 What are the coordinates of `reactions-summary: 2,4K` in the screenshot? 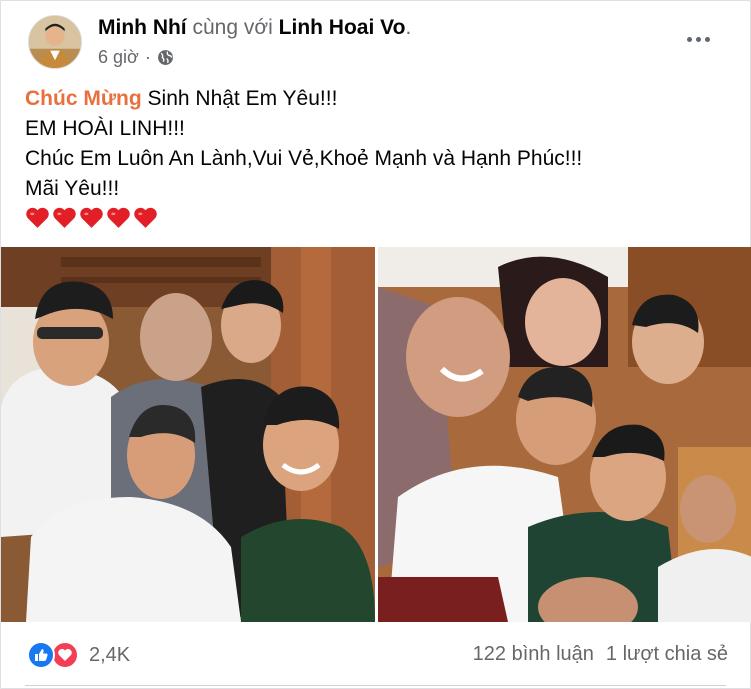 It's located at (78, 655).